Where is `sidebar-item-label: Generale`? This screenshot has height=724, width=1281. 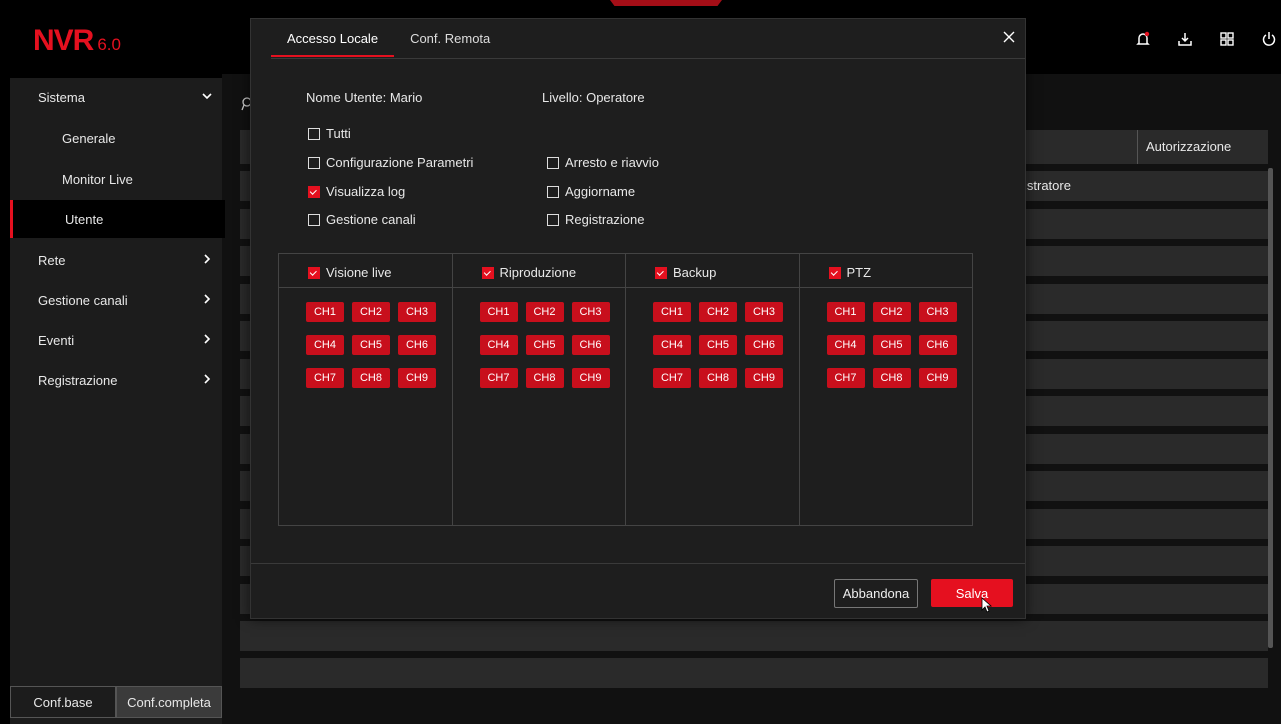 sidebar-item-label: Generale is located at coordinates (89, 138).